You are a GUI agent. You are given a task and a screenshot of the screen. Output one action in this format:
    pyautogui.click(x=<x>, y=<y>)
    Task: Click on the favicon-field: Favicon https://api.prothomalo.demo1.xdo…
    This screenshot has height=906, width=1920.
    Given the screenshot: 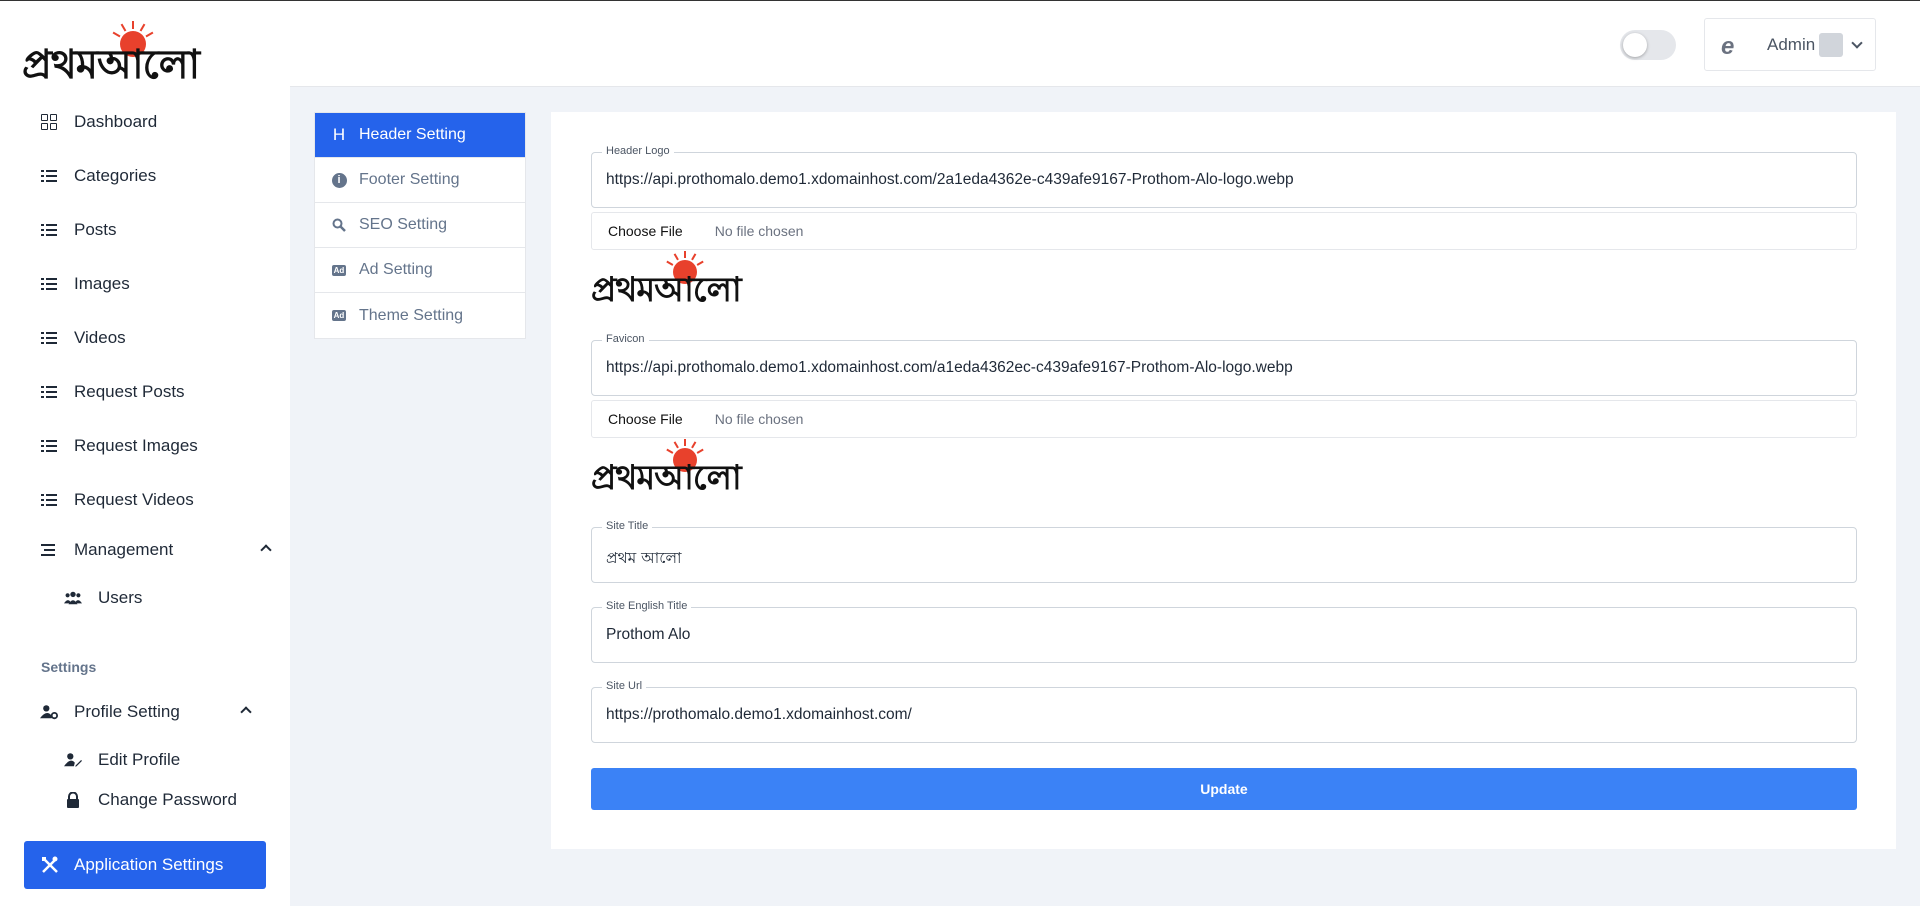 What is the action you would take?
    pyautogui.click(x=1224, y=364)
    